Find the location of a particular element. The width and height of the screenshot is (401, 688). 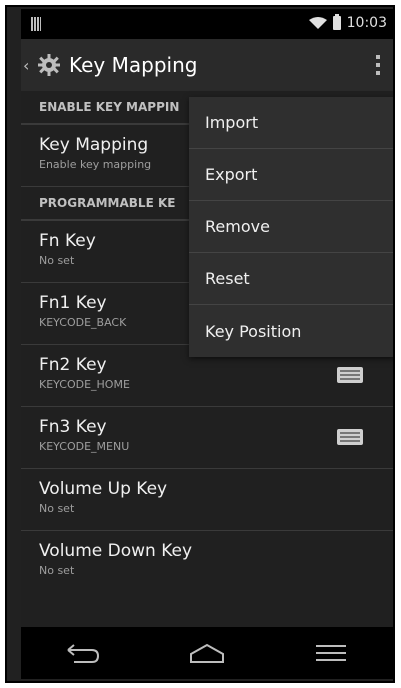

battery-icon is located at coordinates (336, 22).